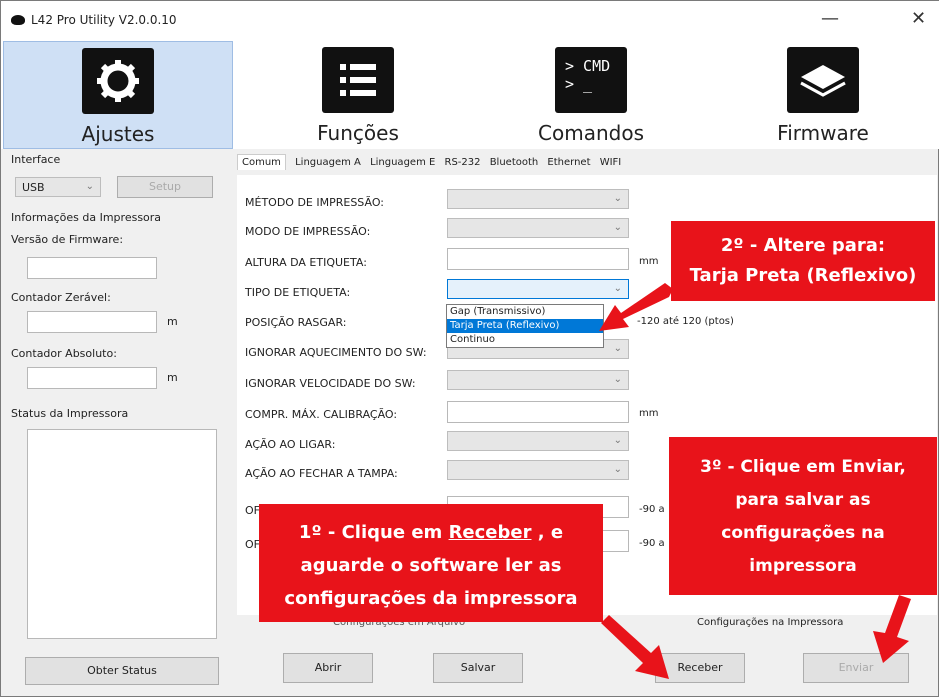  Describe the element at coordinates (803, 500) in the screenshot. I see `step3-text: para salvar as` at that location.